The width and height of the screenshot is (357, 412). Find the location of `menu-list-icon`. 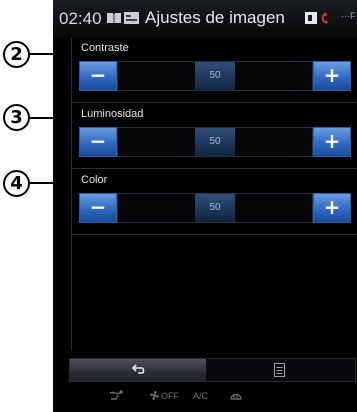

menu-list-icon is located at coordinates (279, 370).